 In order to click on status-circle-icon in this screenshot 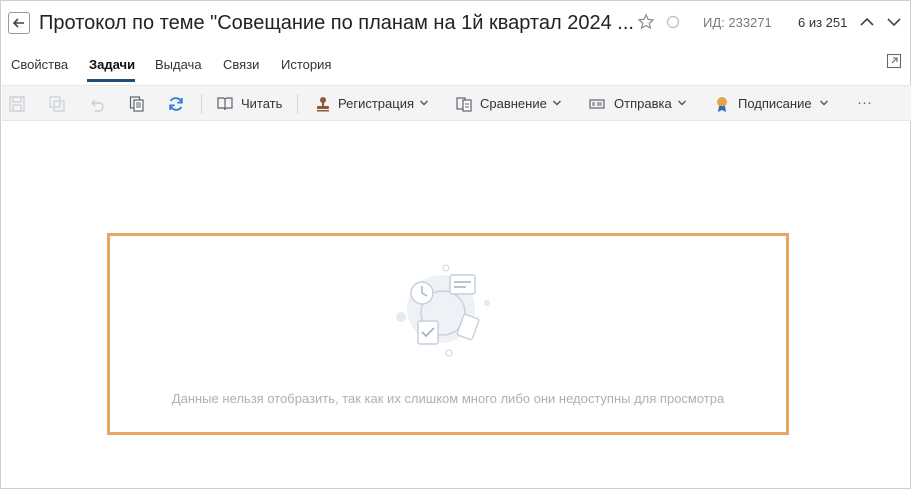, I will do `click(673, 22)`.